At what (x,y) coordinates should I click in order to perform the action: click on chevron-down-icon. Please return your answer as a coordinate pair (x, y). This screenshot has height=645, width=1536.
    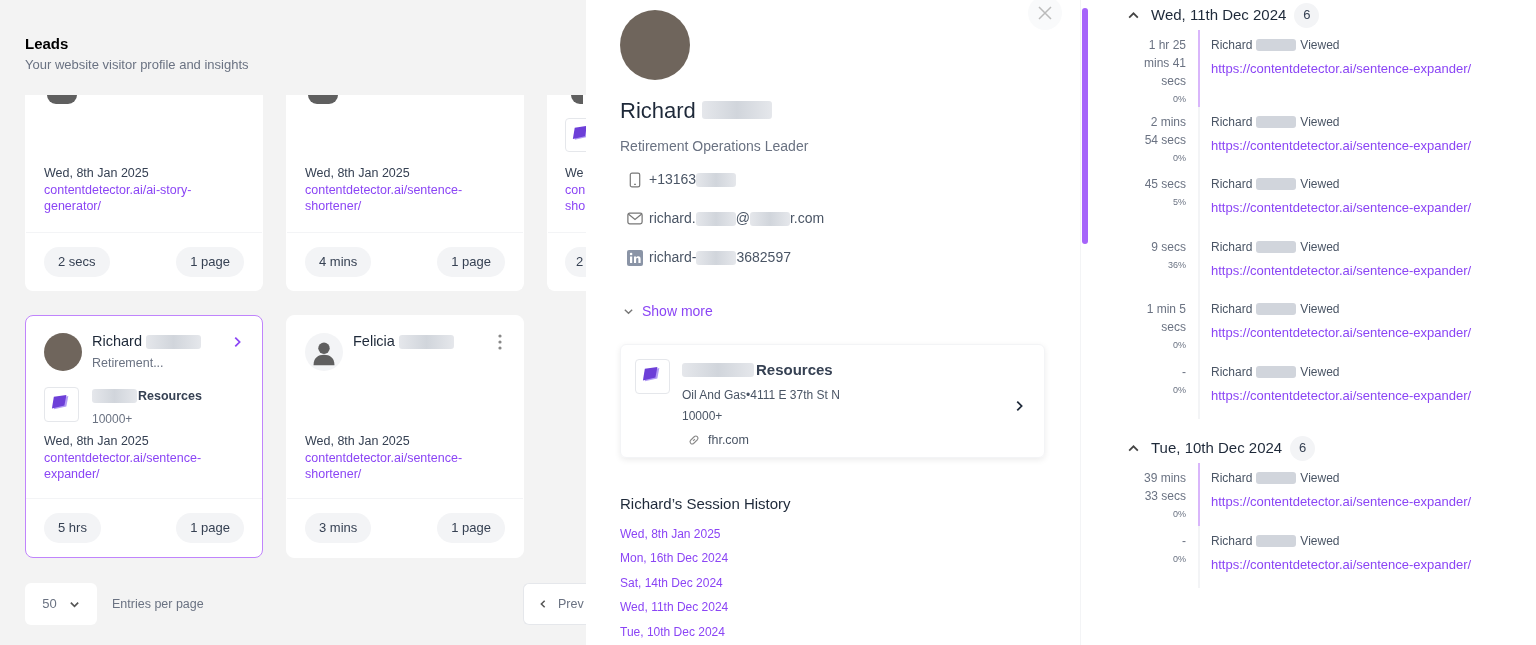
    Looking at the image, I should click on (628, 311).